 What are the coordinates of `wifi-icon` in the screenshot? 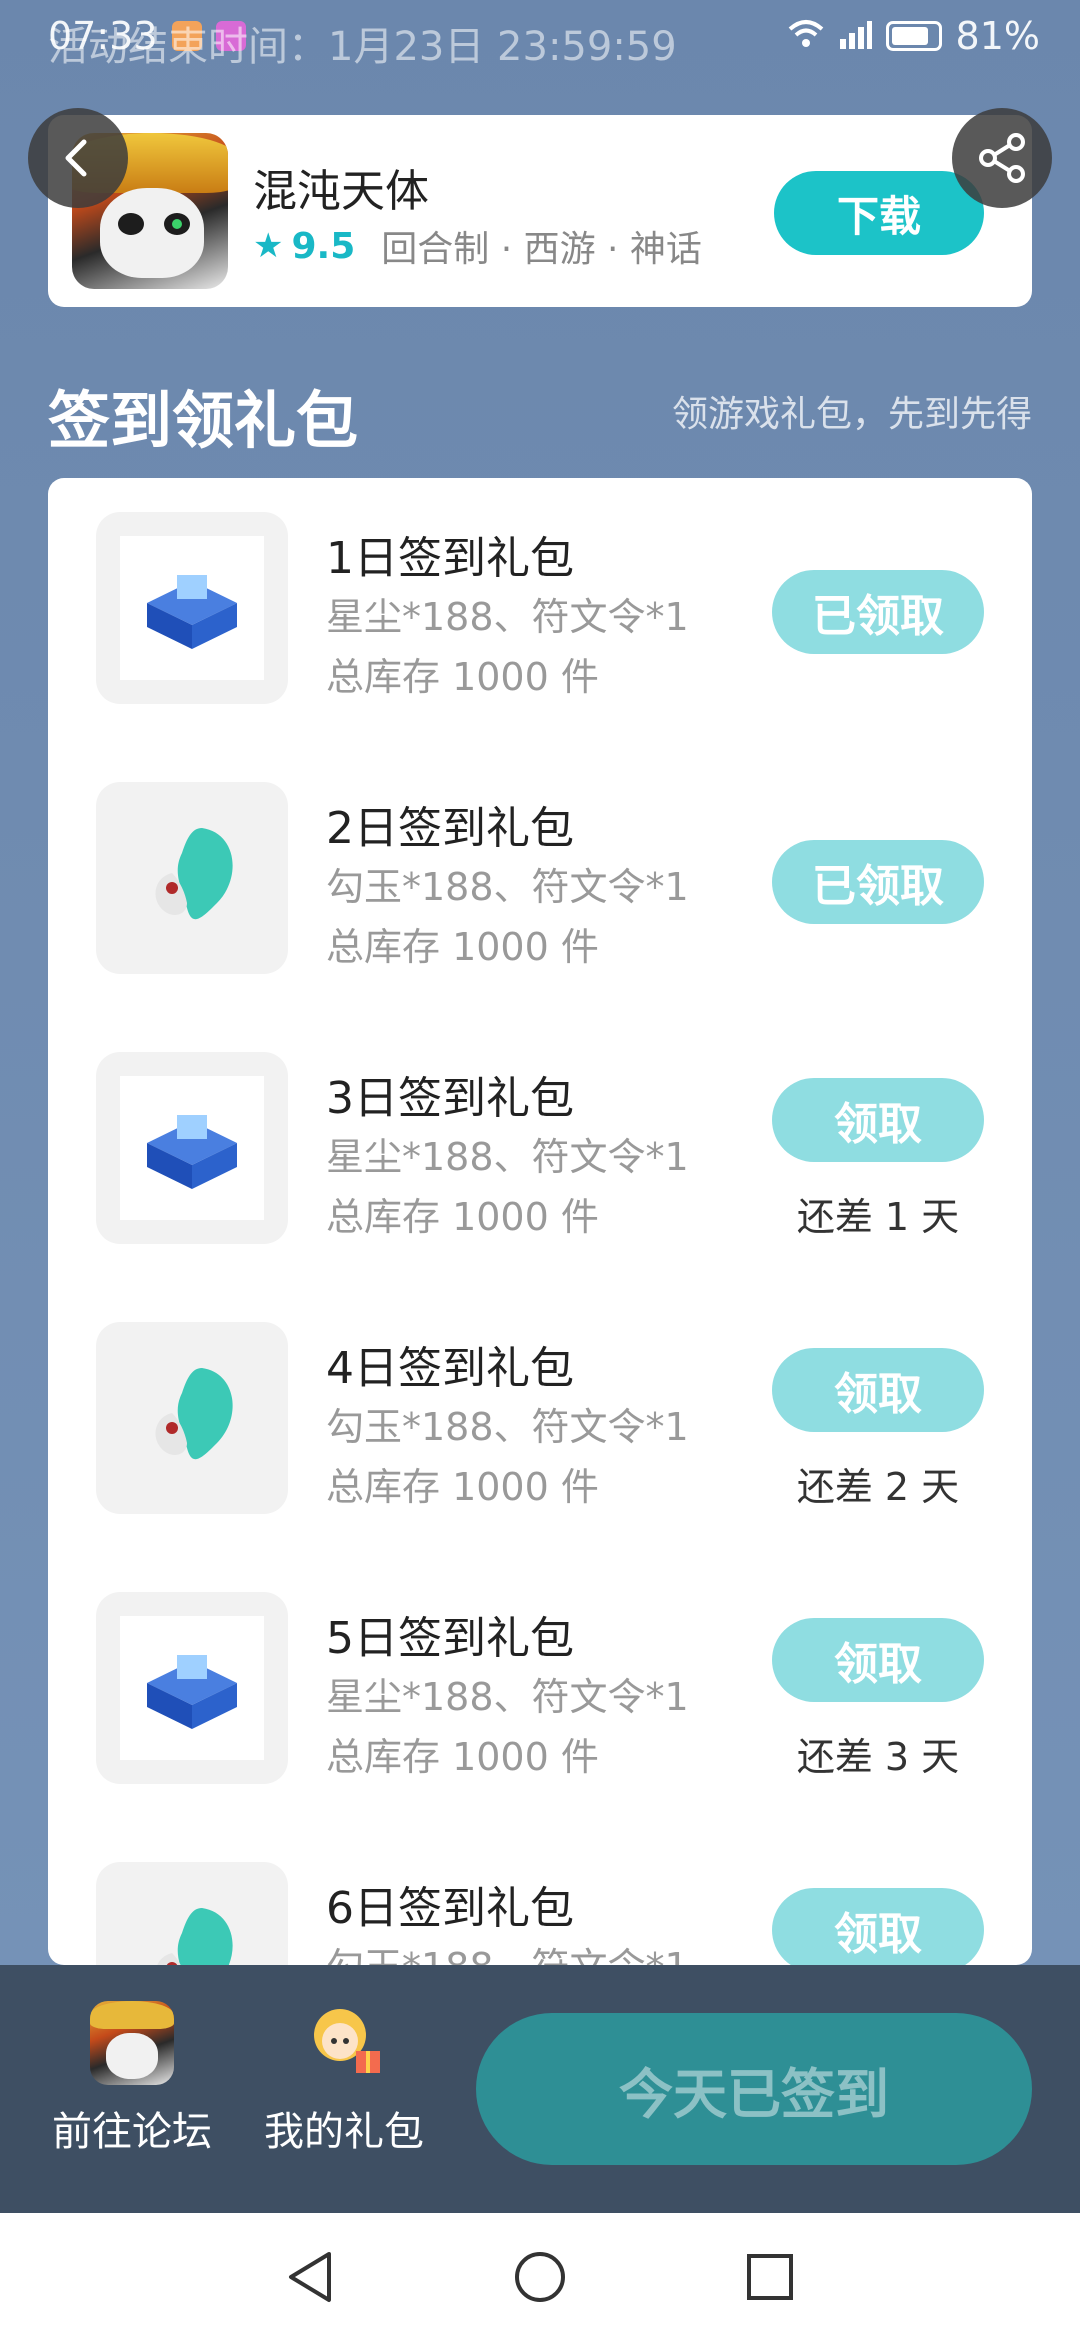 It's located at (806, 36).